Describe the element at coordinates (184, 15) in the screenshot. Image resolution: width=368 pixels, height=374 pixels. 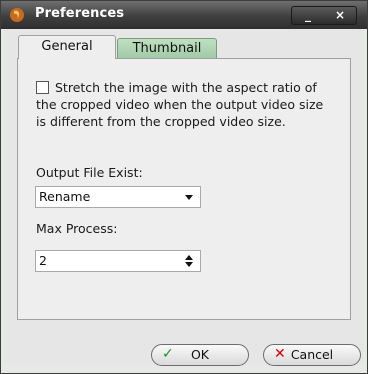
I see `title-bar: Preferences _ ×` at that location.